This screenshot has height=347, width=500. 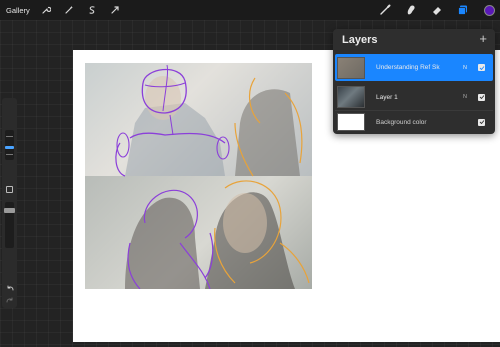 I want to click on layer-name: Background color, so click(x=401, y=122).